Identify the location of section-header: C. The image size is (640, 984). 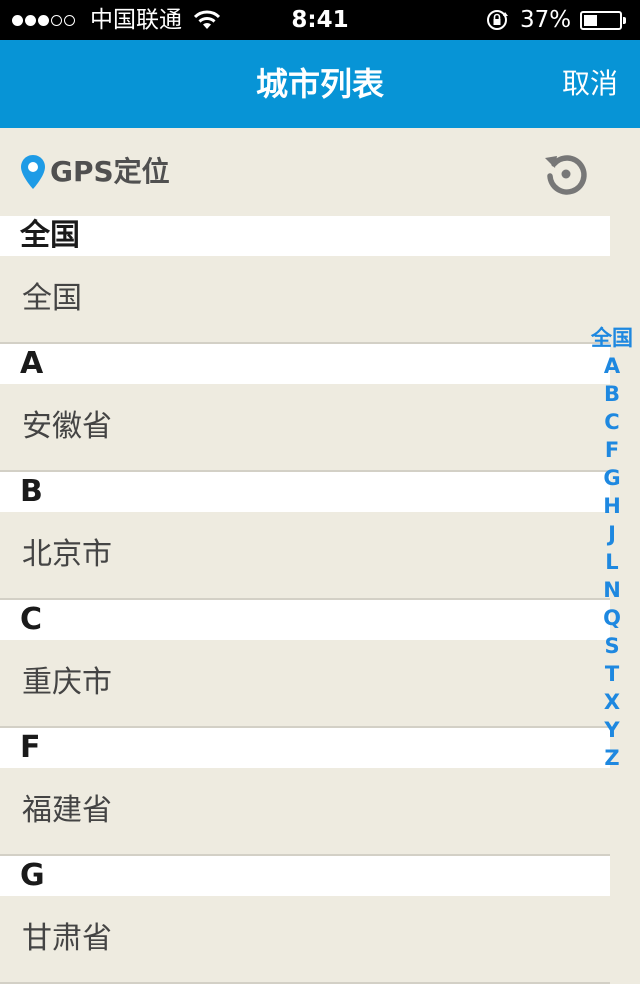
(305, 620).